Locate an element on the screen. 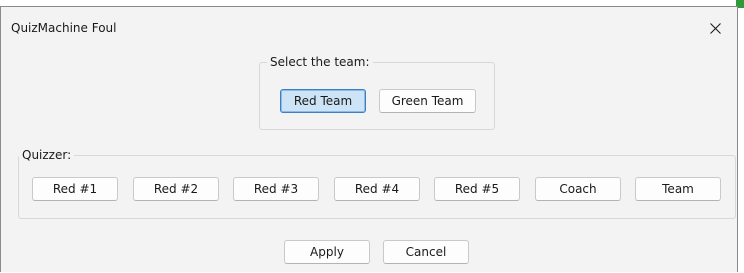  red-team-button: Red Team is located at coordinates (323, 101).